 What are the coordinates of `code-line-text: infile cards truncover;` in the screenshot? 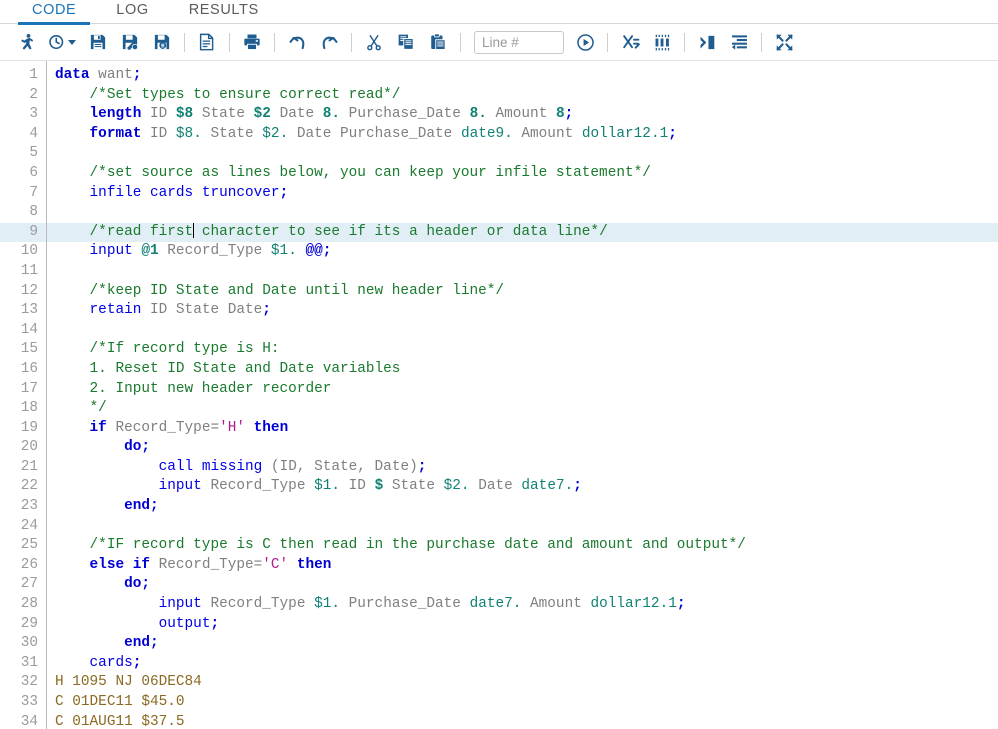 It's located at (522, 194).